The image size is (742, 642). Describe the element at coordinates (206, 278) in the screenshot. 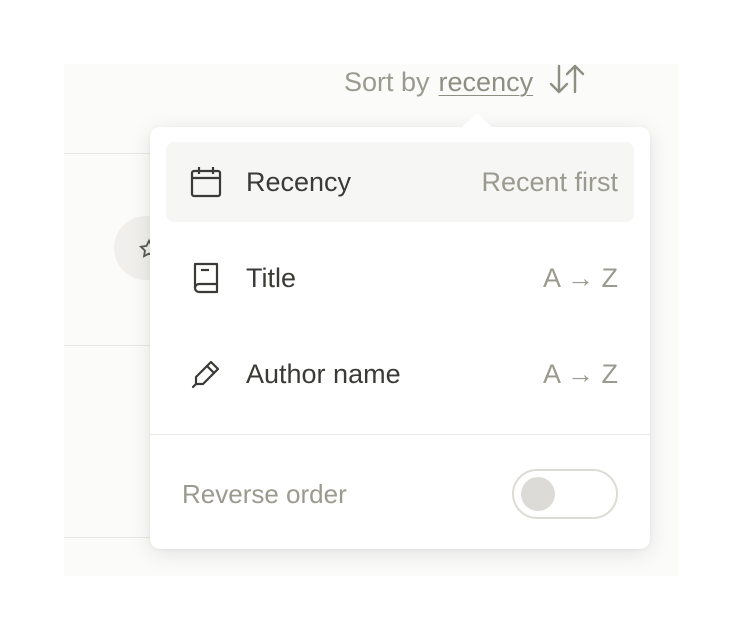

I see `book-icon` at that location.